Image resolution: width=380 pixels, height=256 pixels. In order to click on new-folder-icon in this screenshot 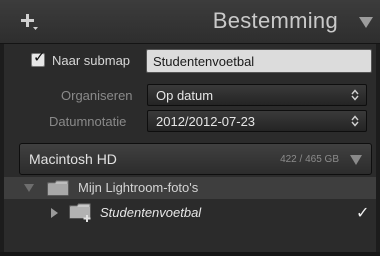, I will do `click(80, 212)`.